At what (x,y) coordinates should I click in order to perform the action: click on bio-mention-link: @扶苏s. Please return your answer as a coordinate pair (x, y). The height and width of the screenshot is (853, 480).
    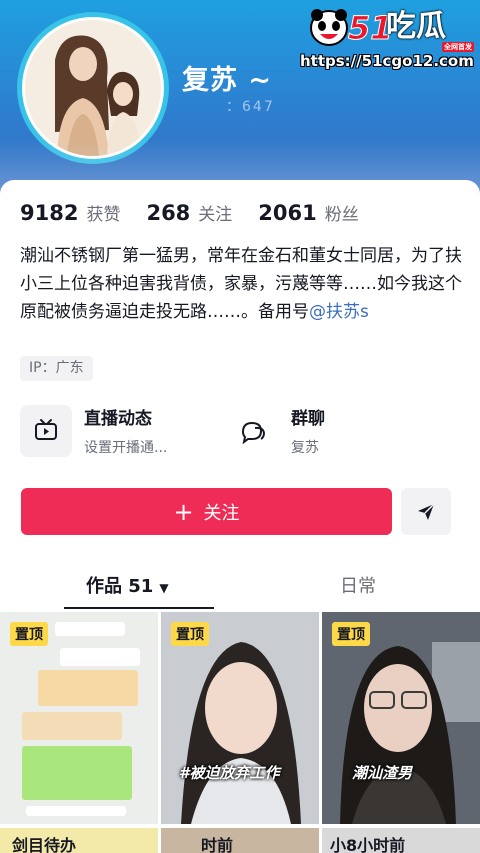
    Looking at the image, I should click on (339, 312).